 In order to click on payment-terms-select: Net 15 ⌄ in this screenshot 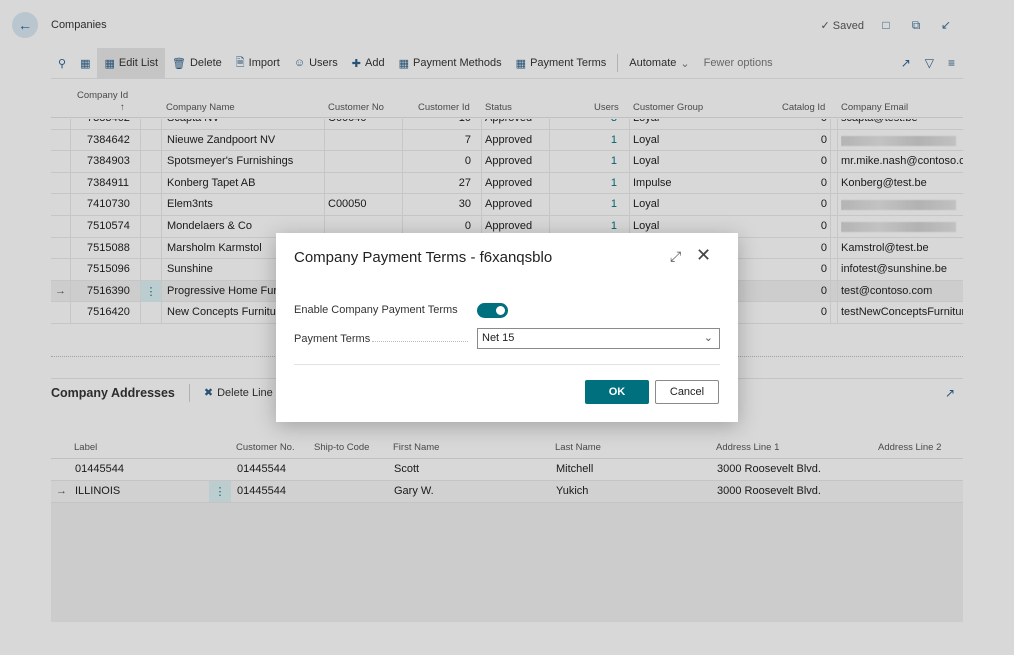, I will do `click(598, 338)`.